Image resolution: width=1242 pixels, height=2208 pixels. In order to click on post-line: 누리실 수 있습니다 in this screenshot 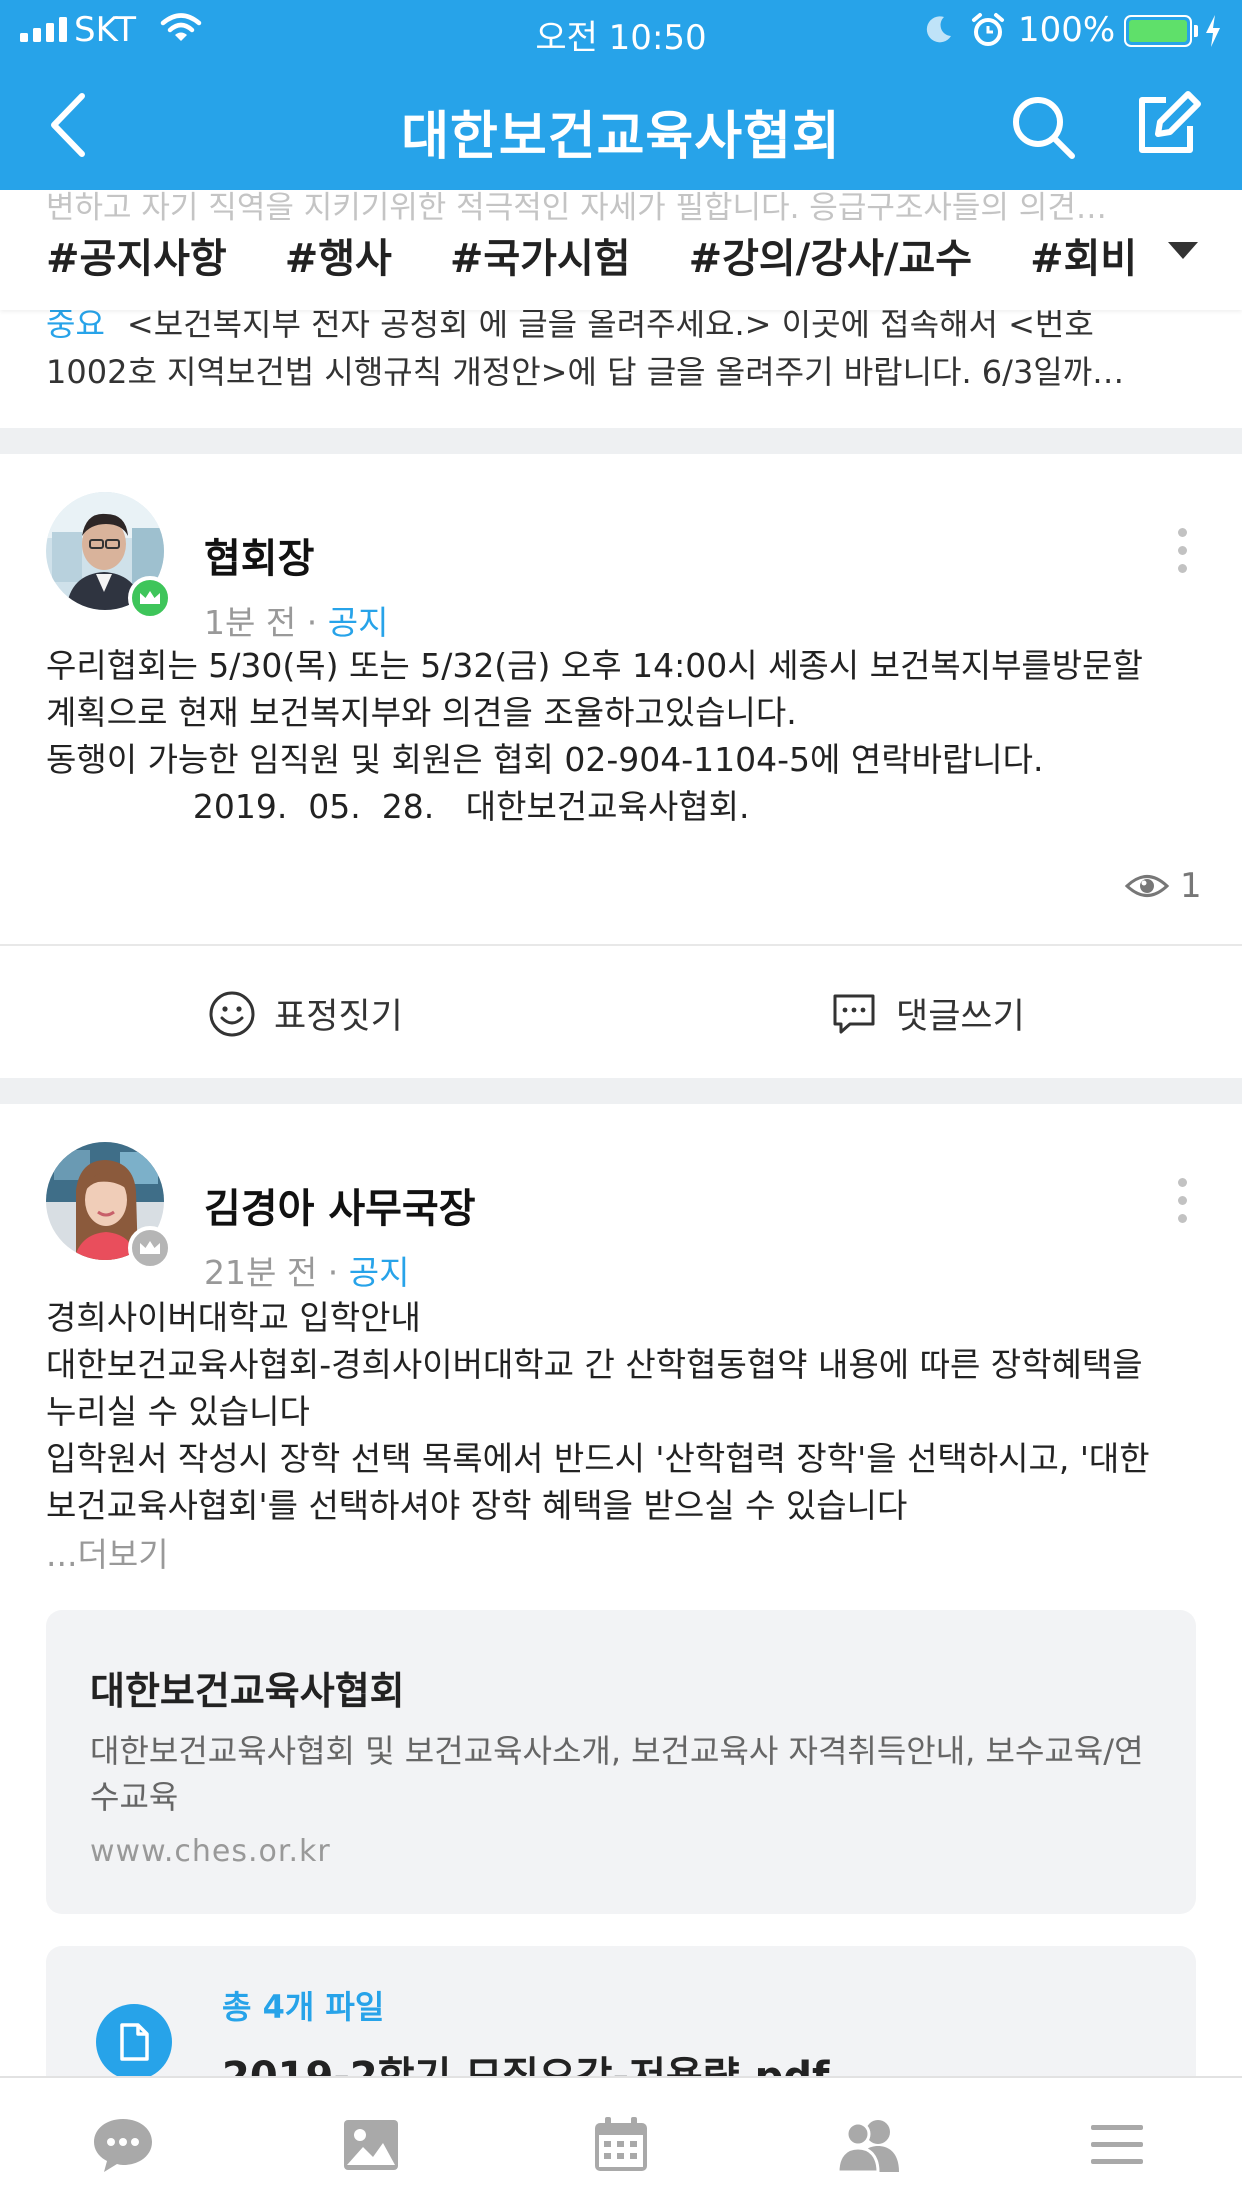, I will do `click(178, 1411)`.